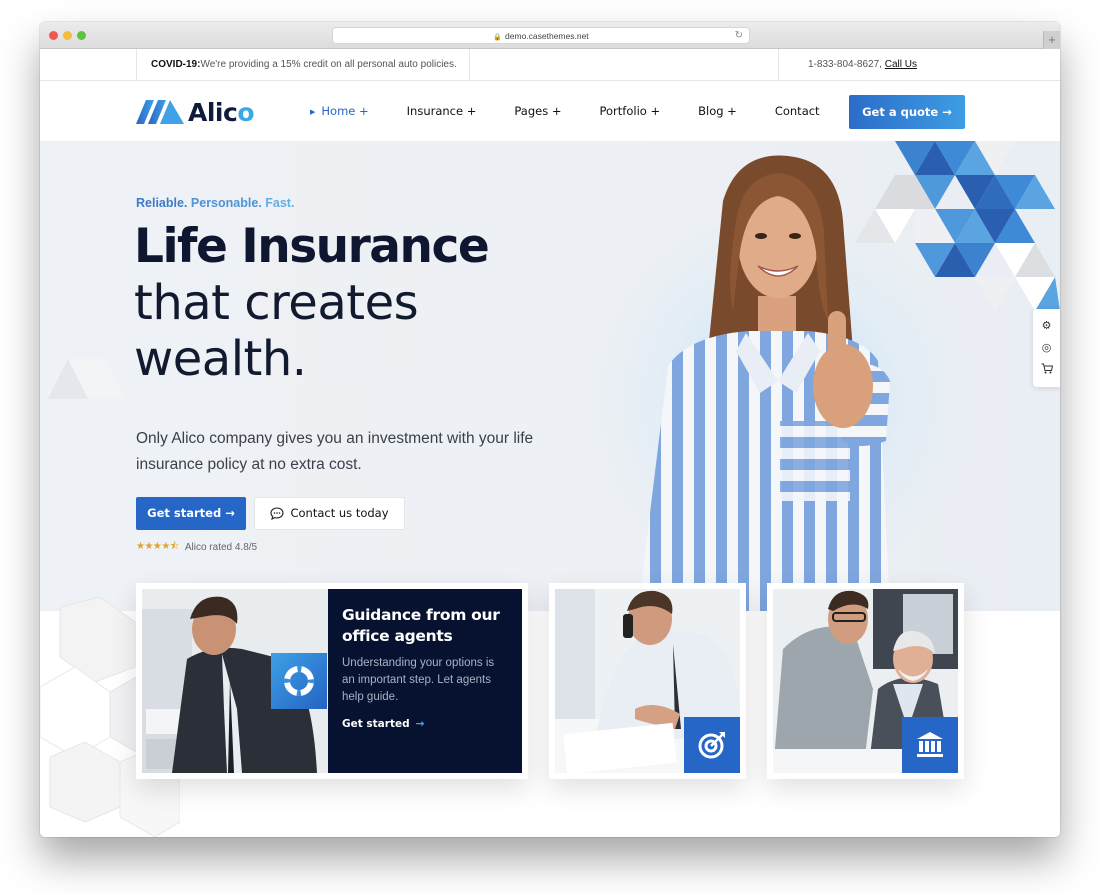  I want to click on chat-bubble-icon, so click(277, 513).